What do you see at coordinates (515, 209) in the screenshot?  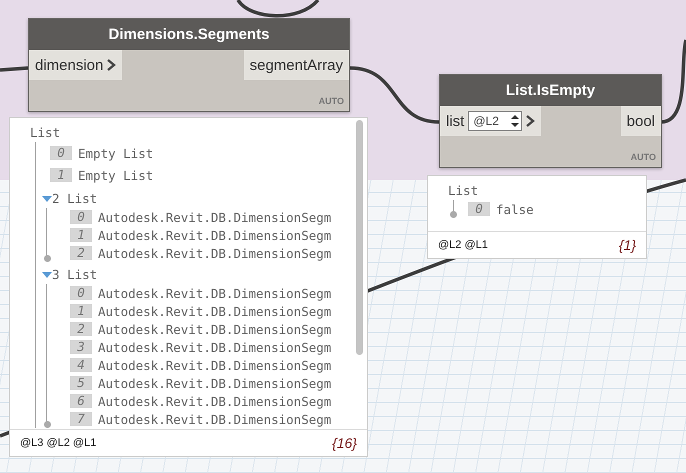 I see `list-item-value: false` at bounding box center [515, 209].